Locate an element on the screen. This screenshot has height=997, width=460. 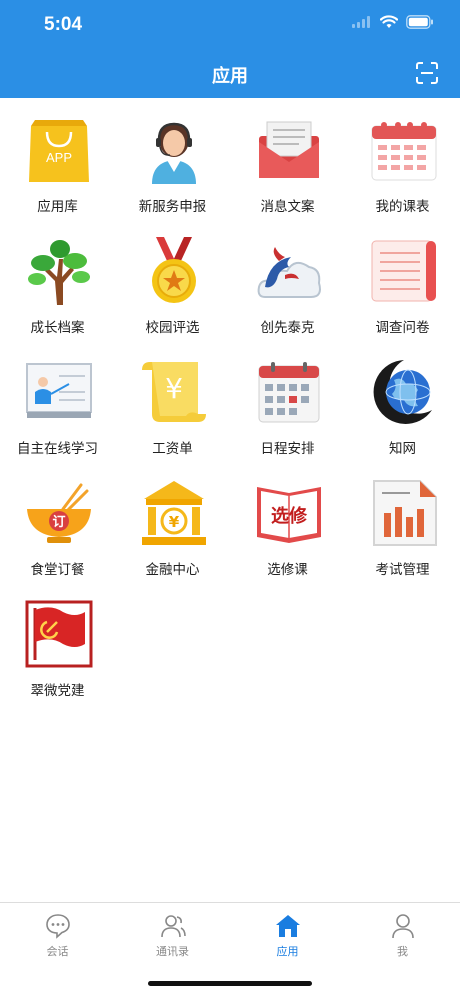
chat-bubble-icon is located at coordinates (58, 926).